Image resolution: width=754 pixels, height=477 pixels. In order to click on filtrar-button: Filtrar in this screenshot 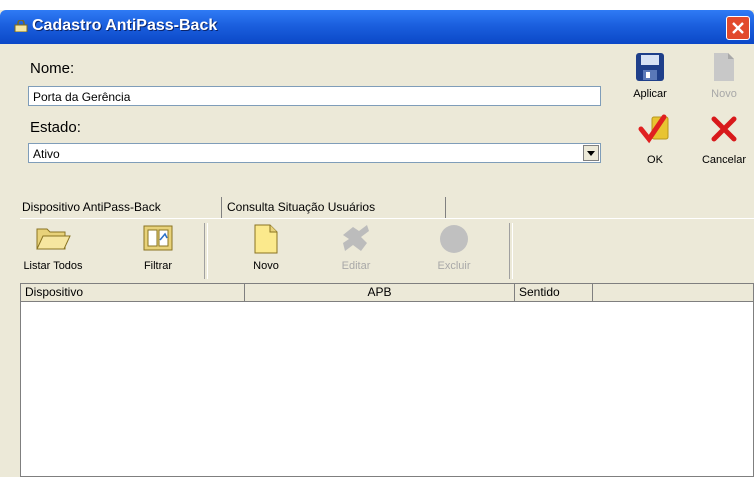, I will do `click(158, 251)`.